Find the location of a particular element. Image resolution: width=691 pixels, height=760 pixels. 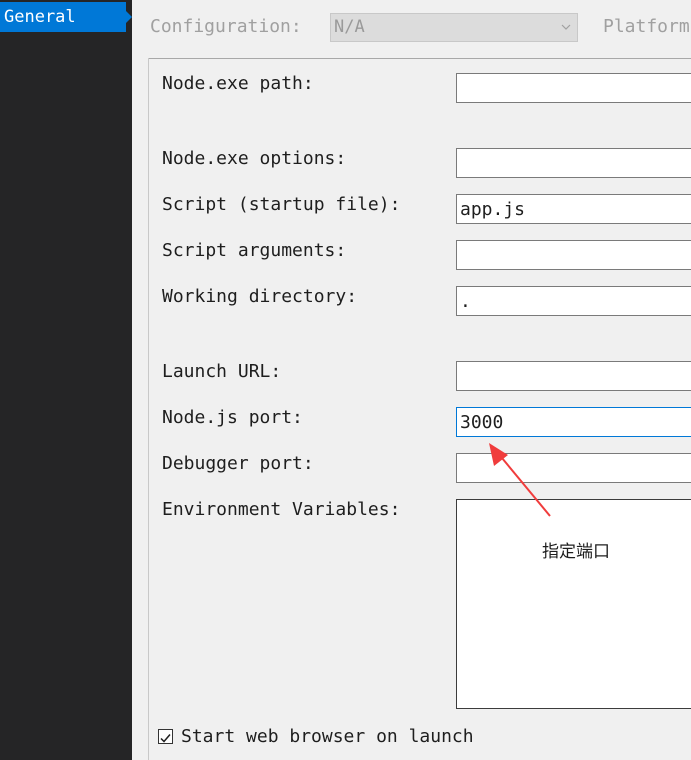

checkmark-icon is located at coordinates (165, 738).